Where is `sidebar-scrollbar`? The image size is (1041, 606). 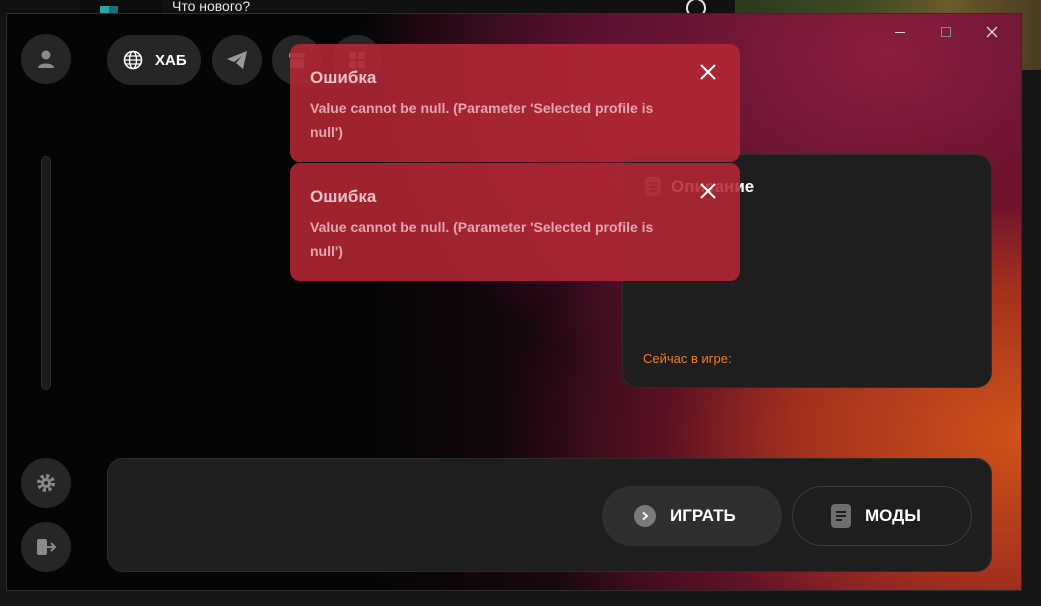
sidebar-scrollbar is located at coordinates (46, 273).